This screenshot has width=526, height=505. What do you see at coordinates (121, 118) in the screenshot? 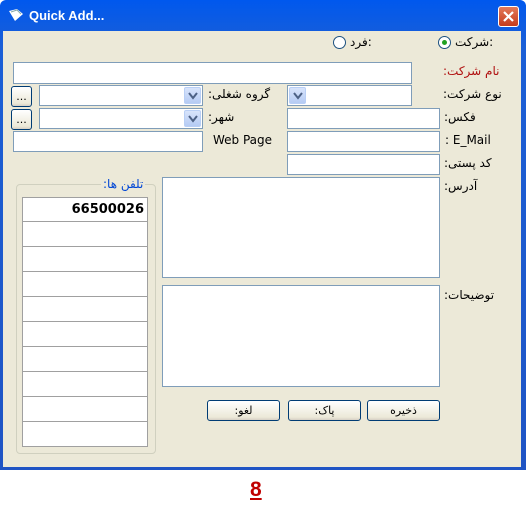
I see `city-select` at bounding box center [121, 118].